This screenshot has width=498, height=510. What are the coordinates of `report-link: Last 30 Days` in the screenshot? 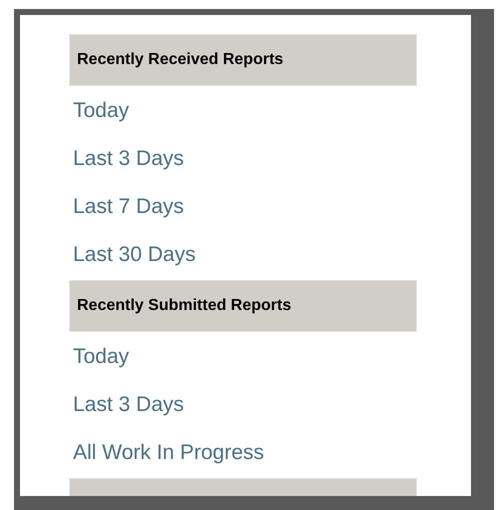 It's located at (134, 254).